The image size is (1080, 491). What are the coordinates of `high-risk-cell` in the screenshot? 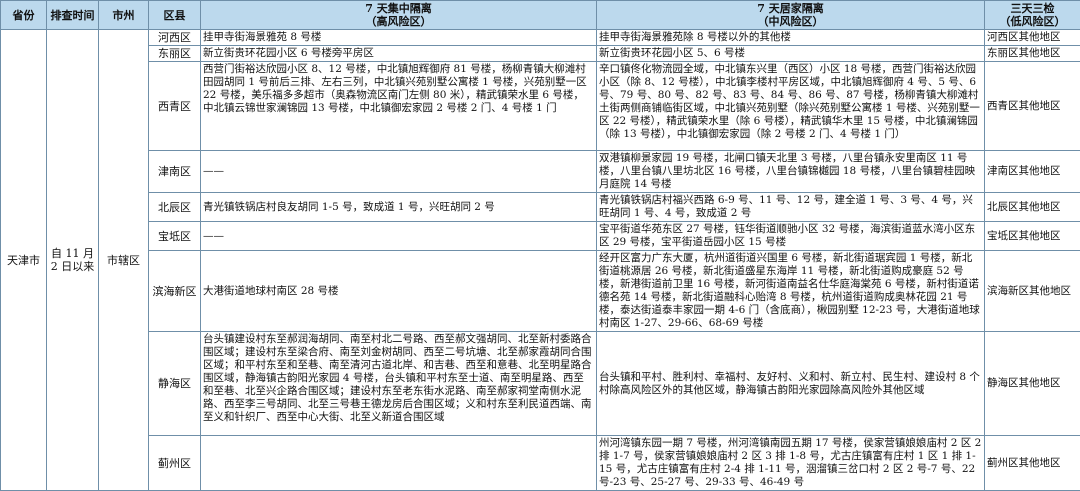 It's located at (399, 463).